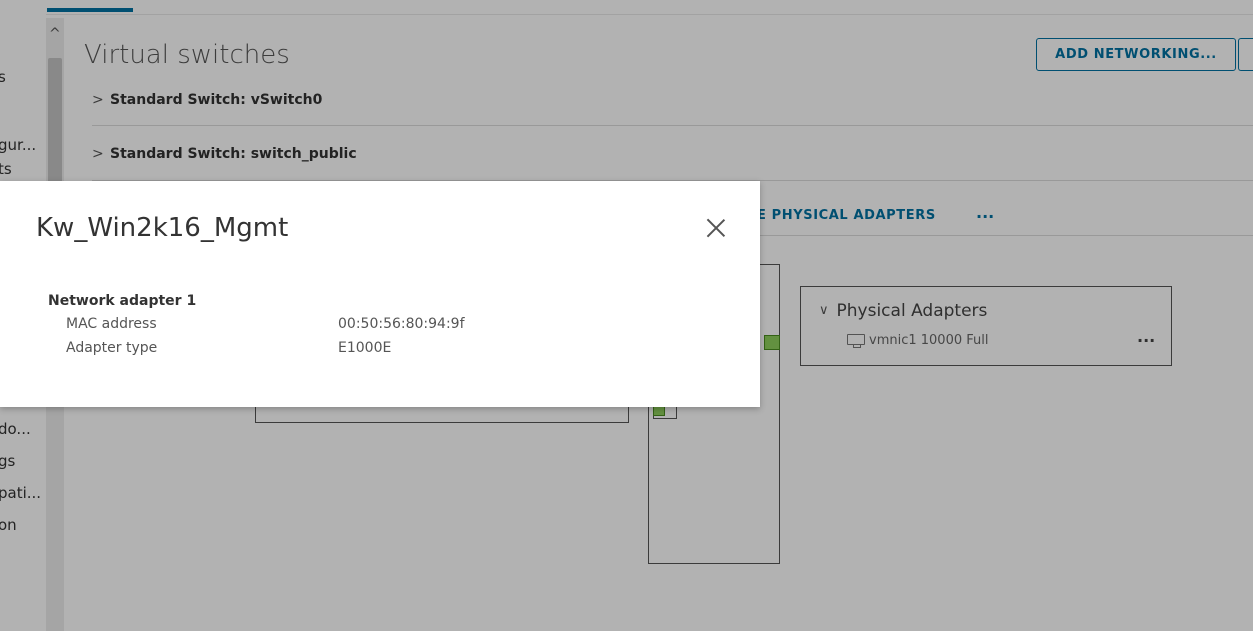  Describe the element at coordinates (111, 324) in the screenshot. I see `mac-address-label: MAC address` at that location.